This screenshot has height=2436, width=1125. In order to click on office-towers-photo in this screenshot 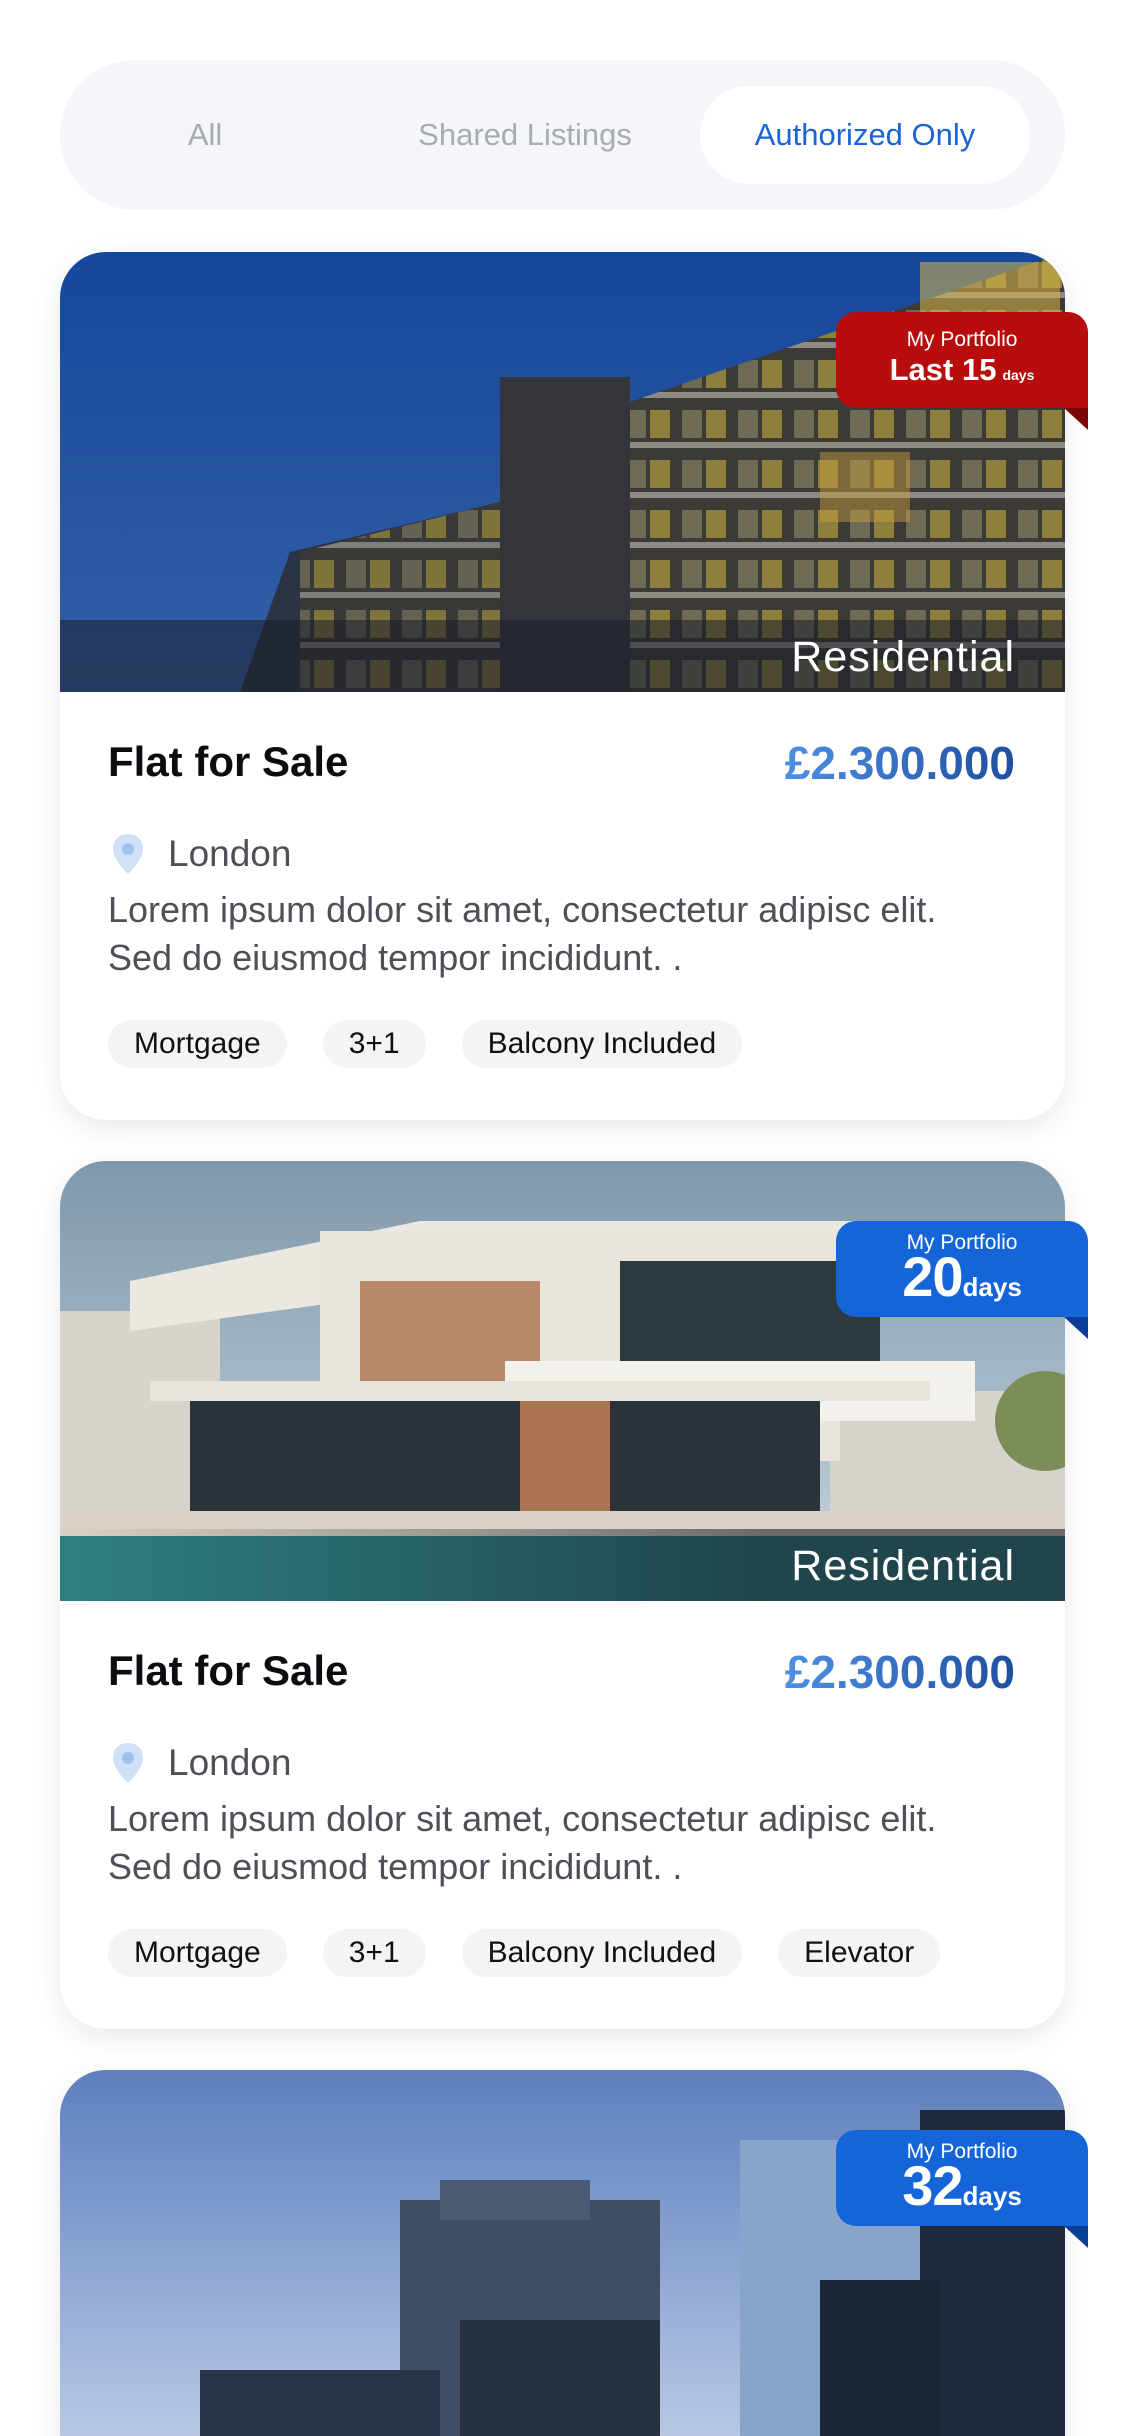, I will do `click(562, 2253)`.